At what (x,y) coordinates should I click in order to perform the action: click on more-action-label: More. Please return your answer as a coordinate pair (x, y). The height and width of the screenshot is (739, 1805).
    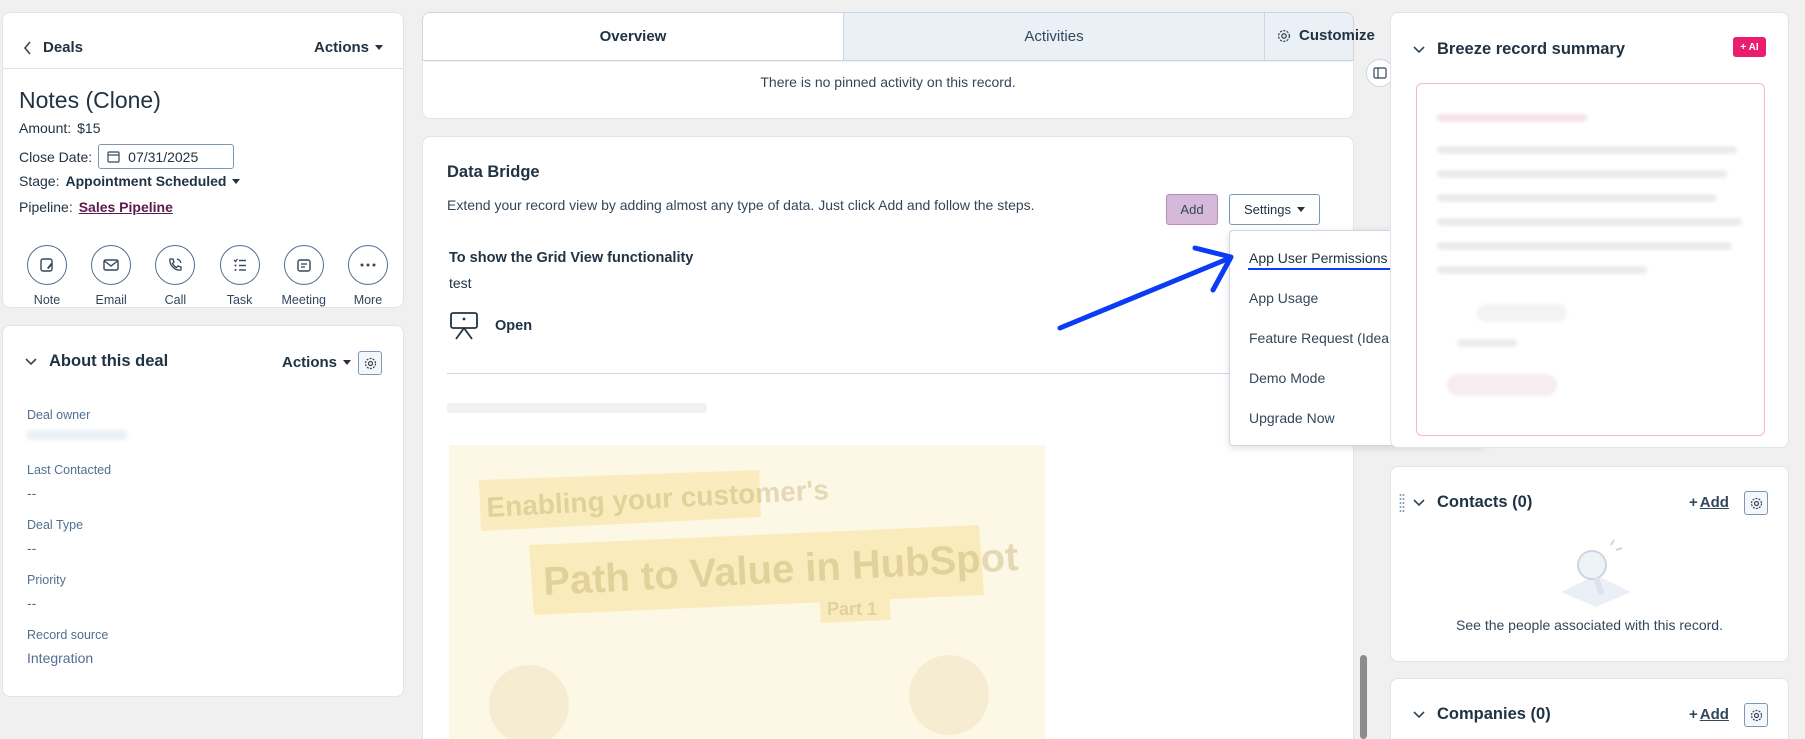
    Looking at the image, I should click on (368, 300).